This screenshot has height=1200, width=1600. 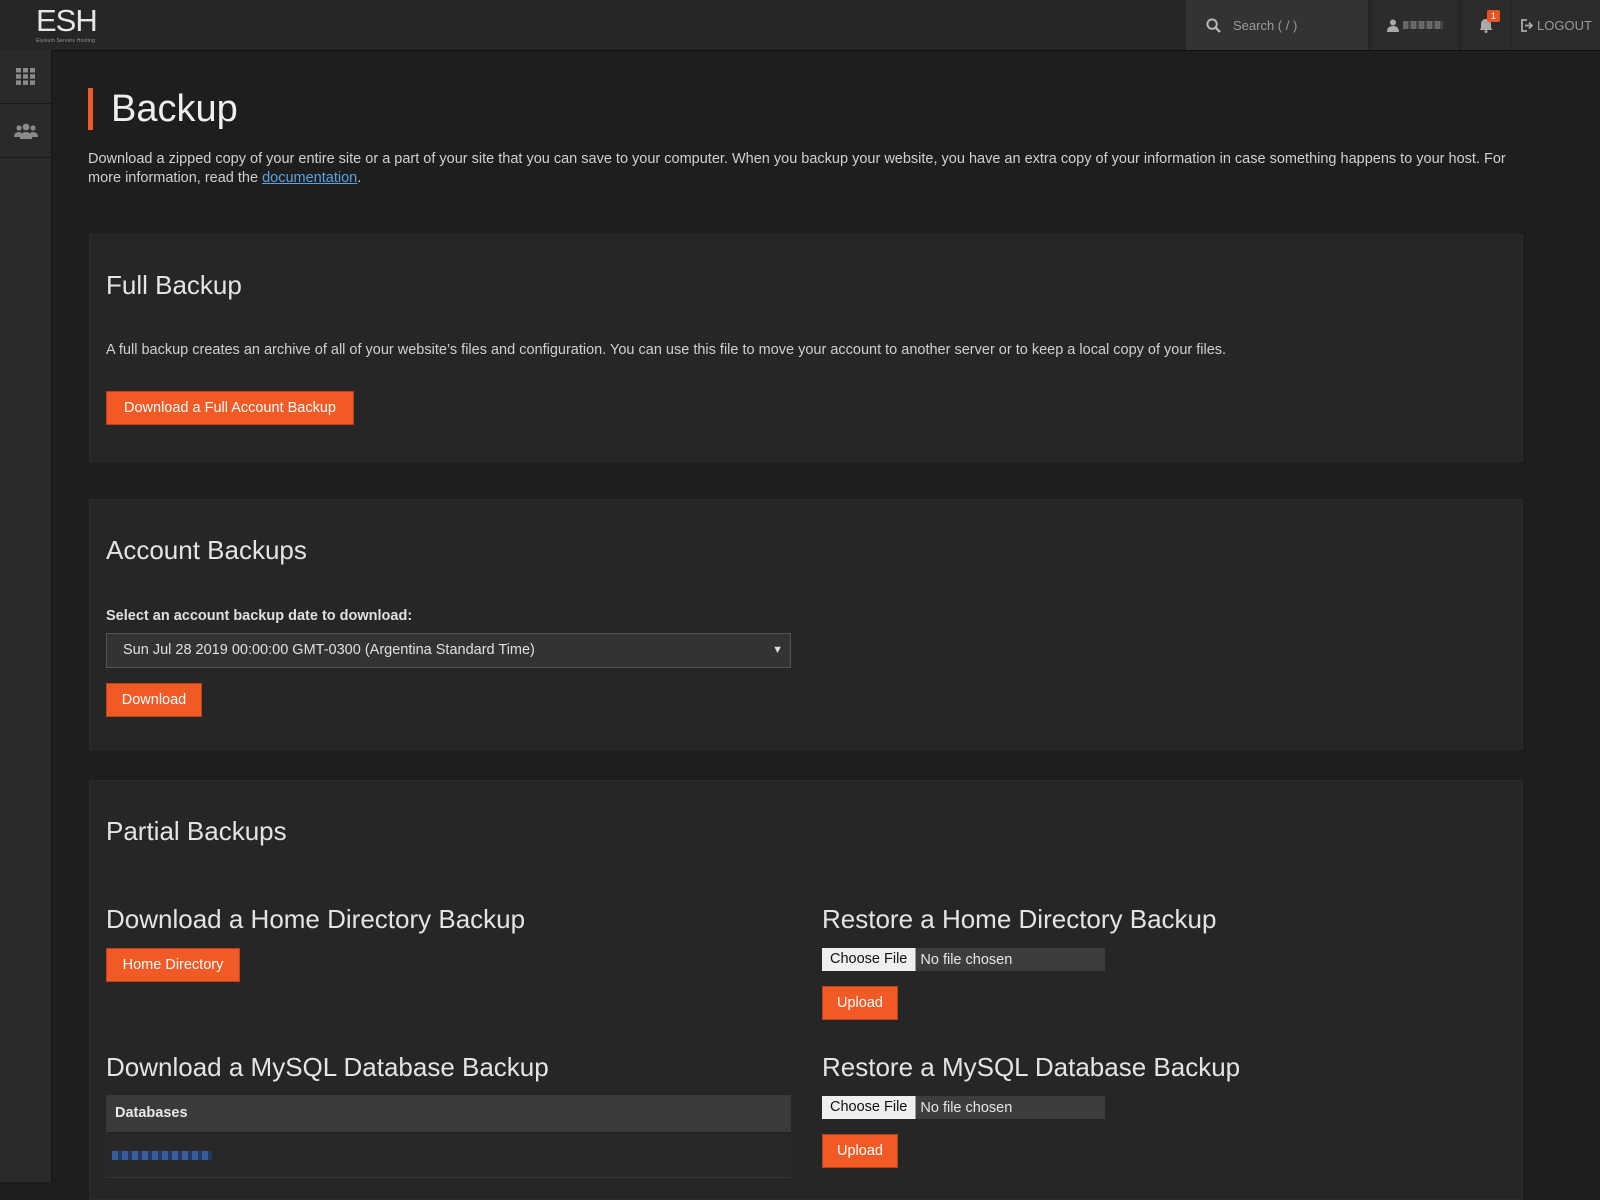 I want to click on sidebar-item-users, so click(x=25, y=131).